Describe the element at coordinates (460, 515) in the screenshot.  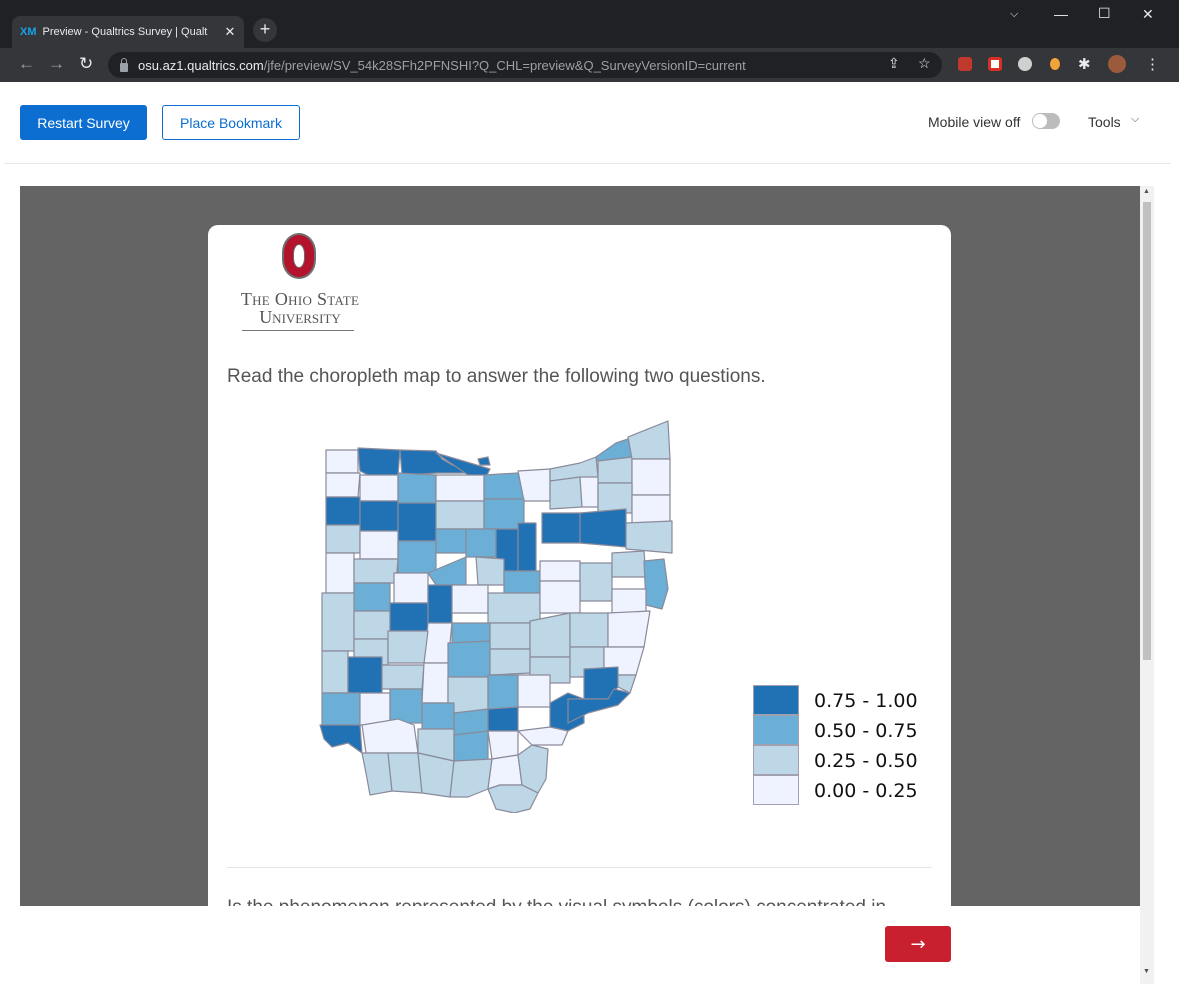
I see `county-seneca` at that location.